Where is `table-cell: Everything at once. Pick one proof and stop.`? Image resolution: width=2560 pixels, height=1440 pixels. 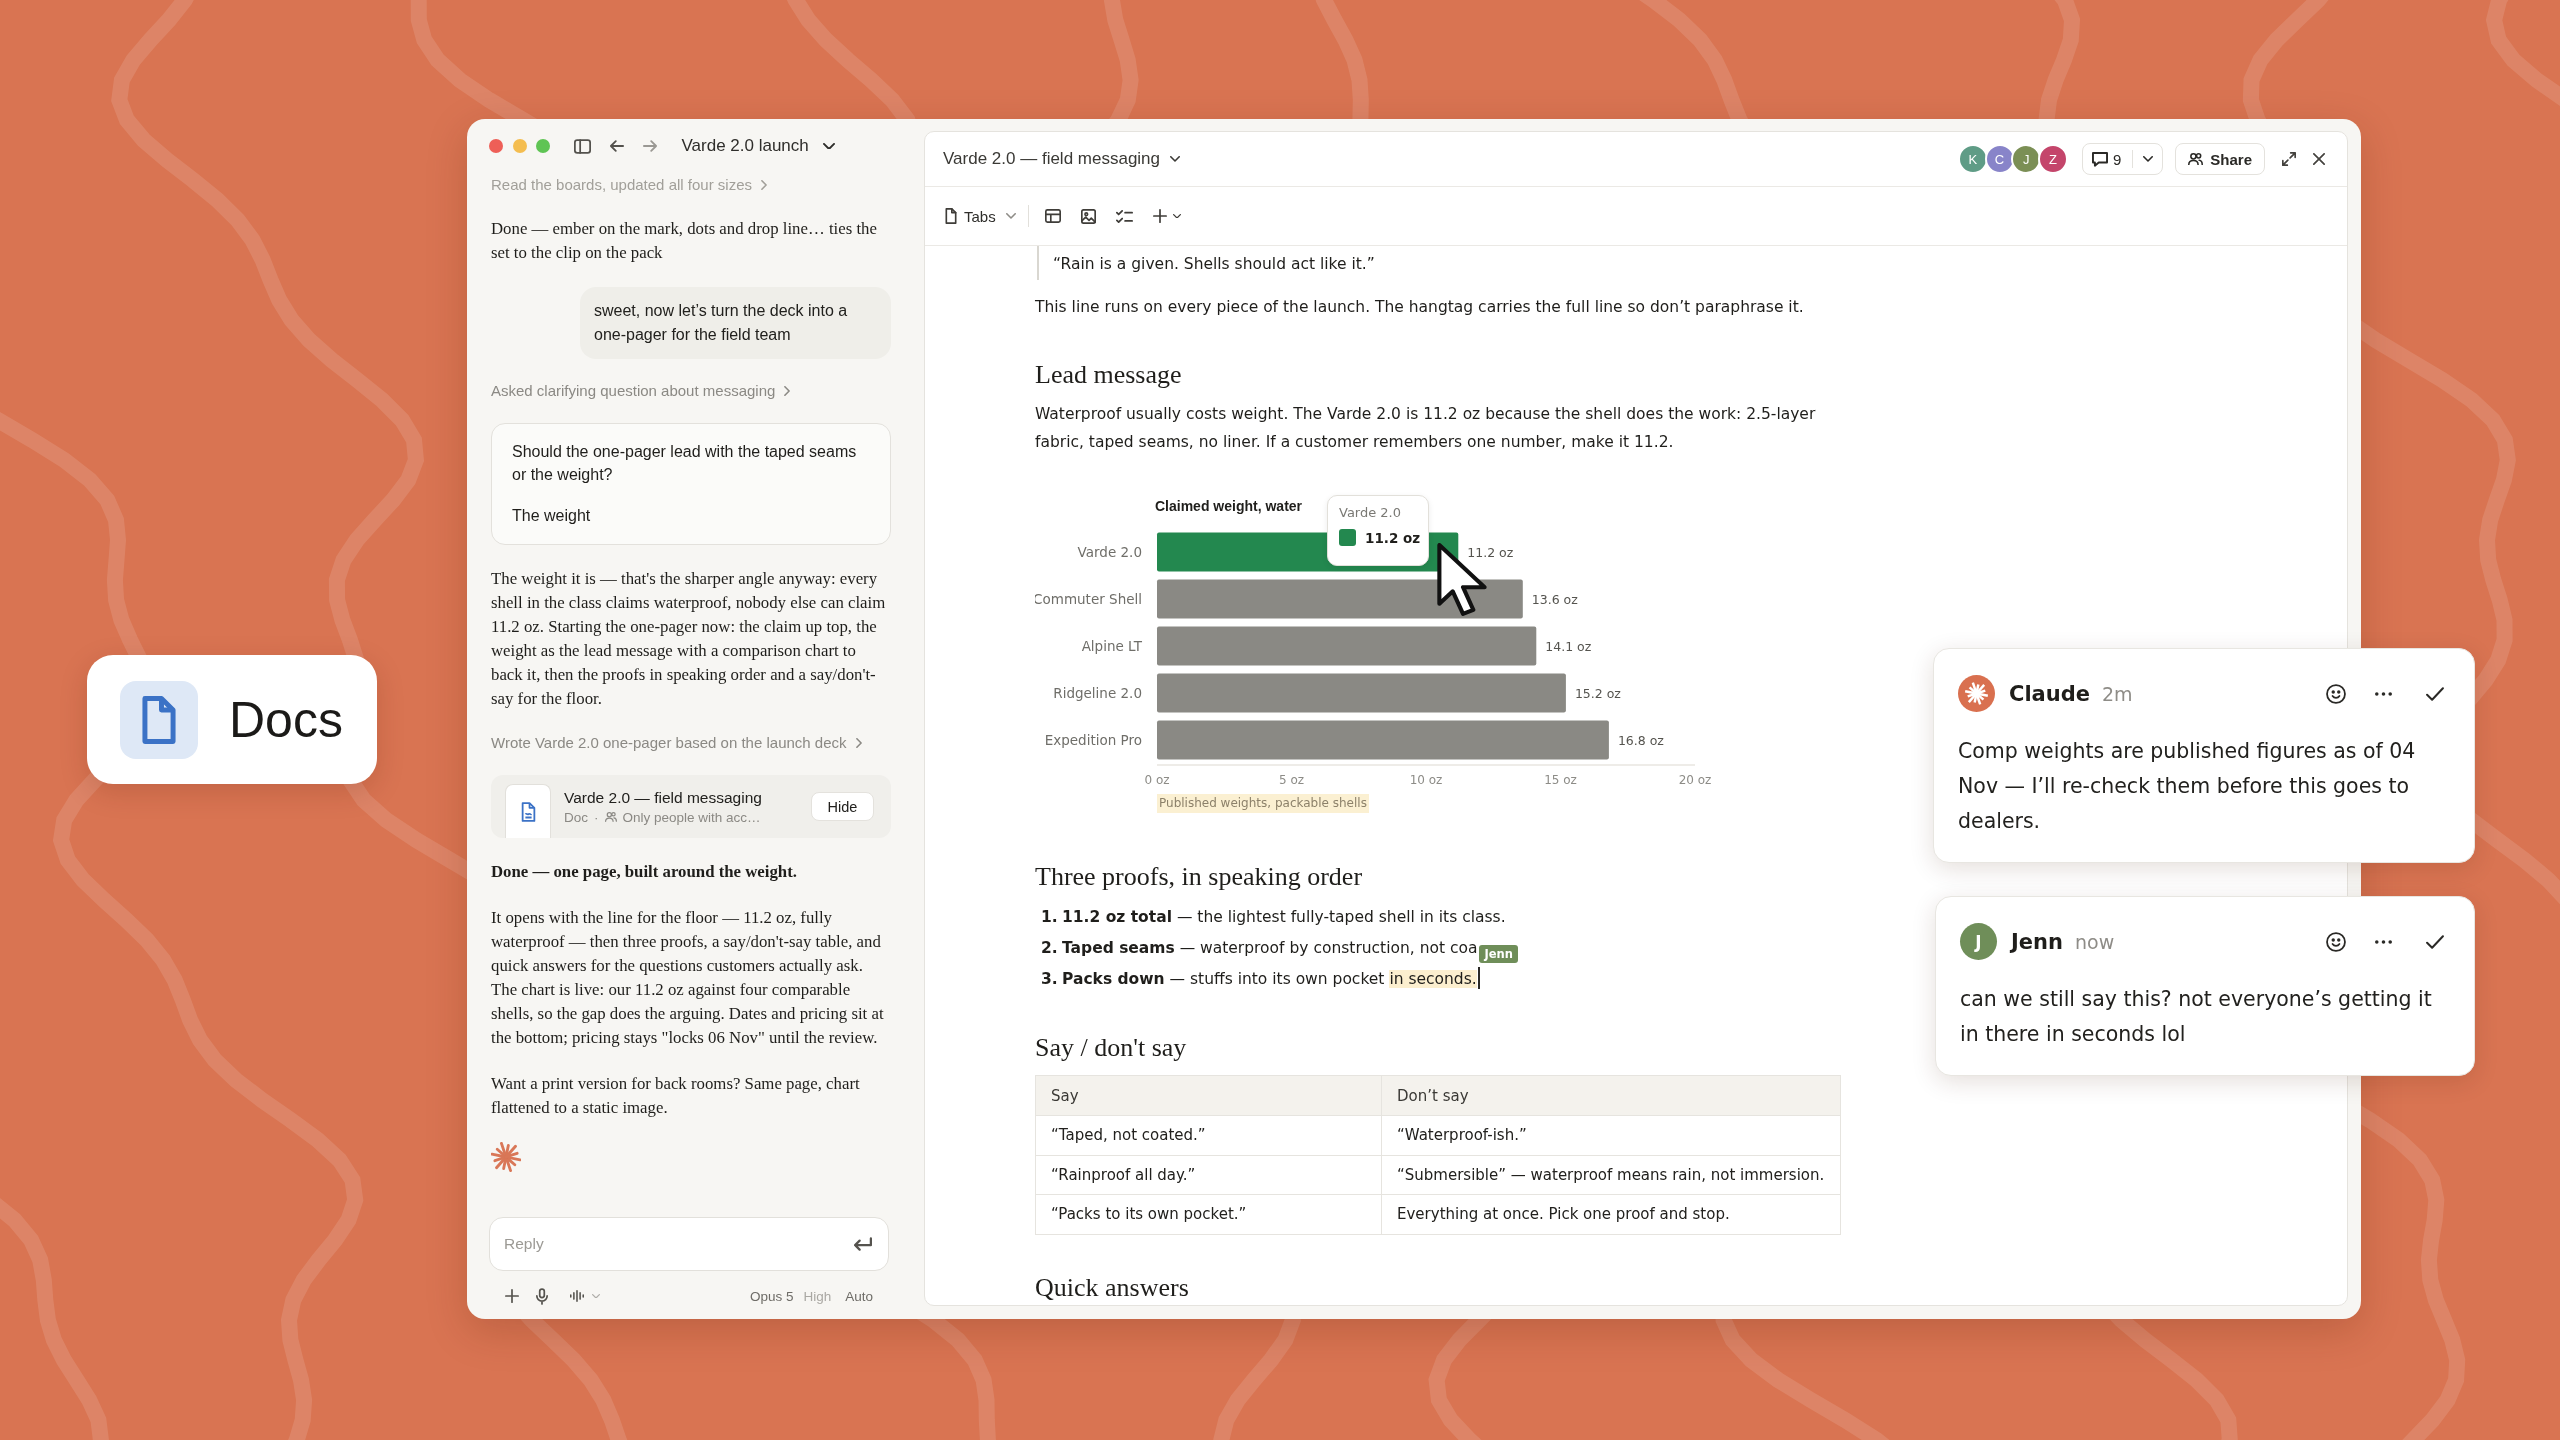 table-cell: Everything at once. Pick one proof and stop. is located at coordinates (1611, 1214).